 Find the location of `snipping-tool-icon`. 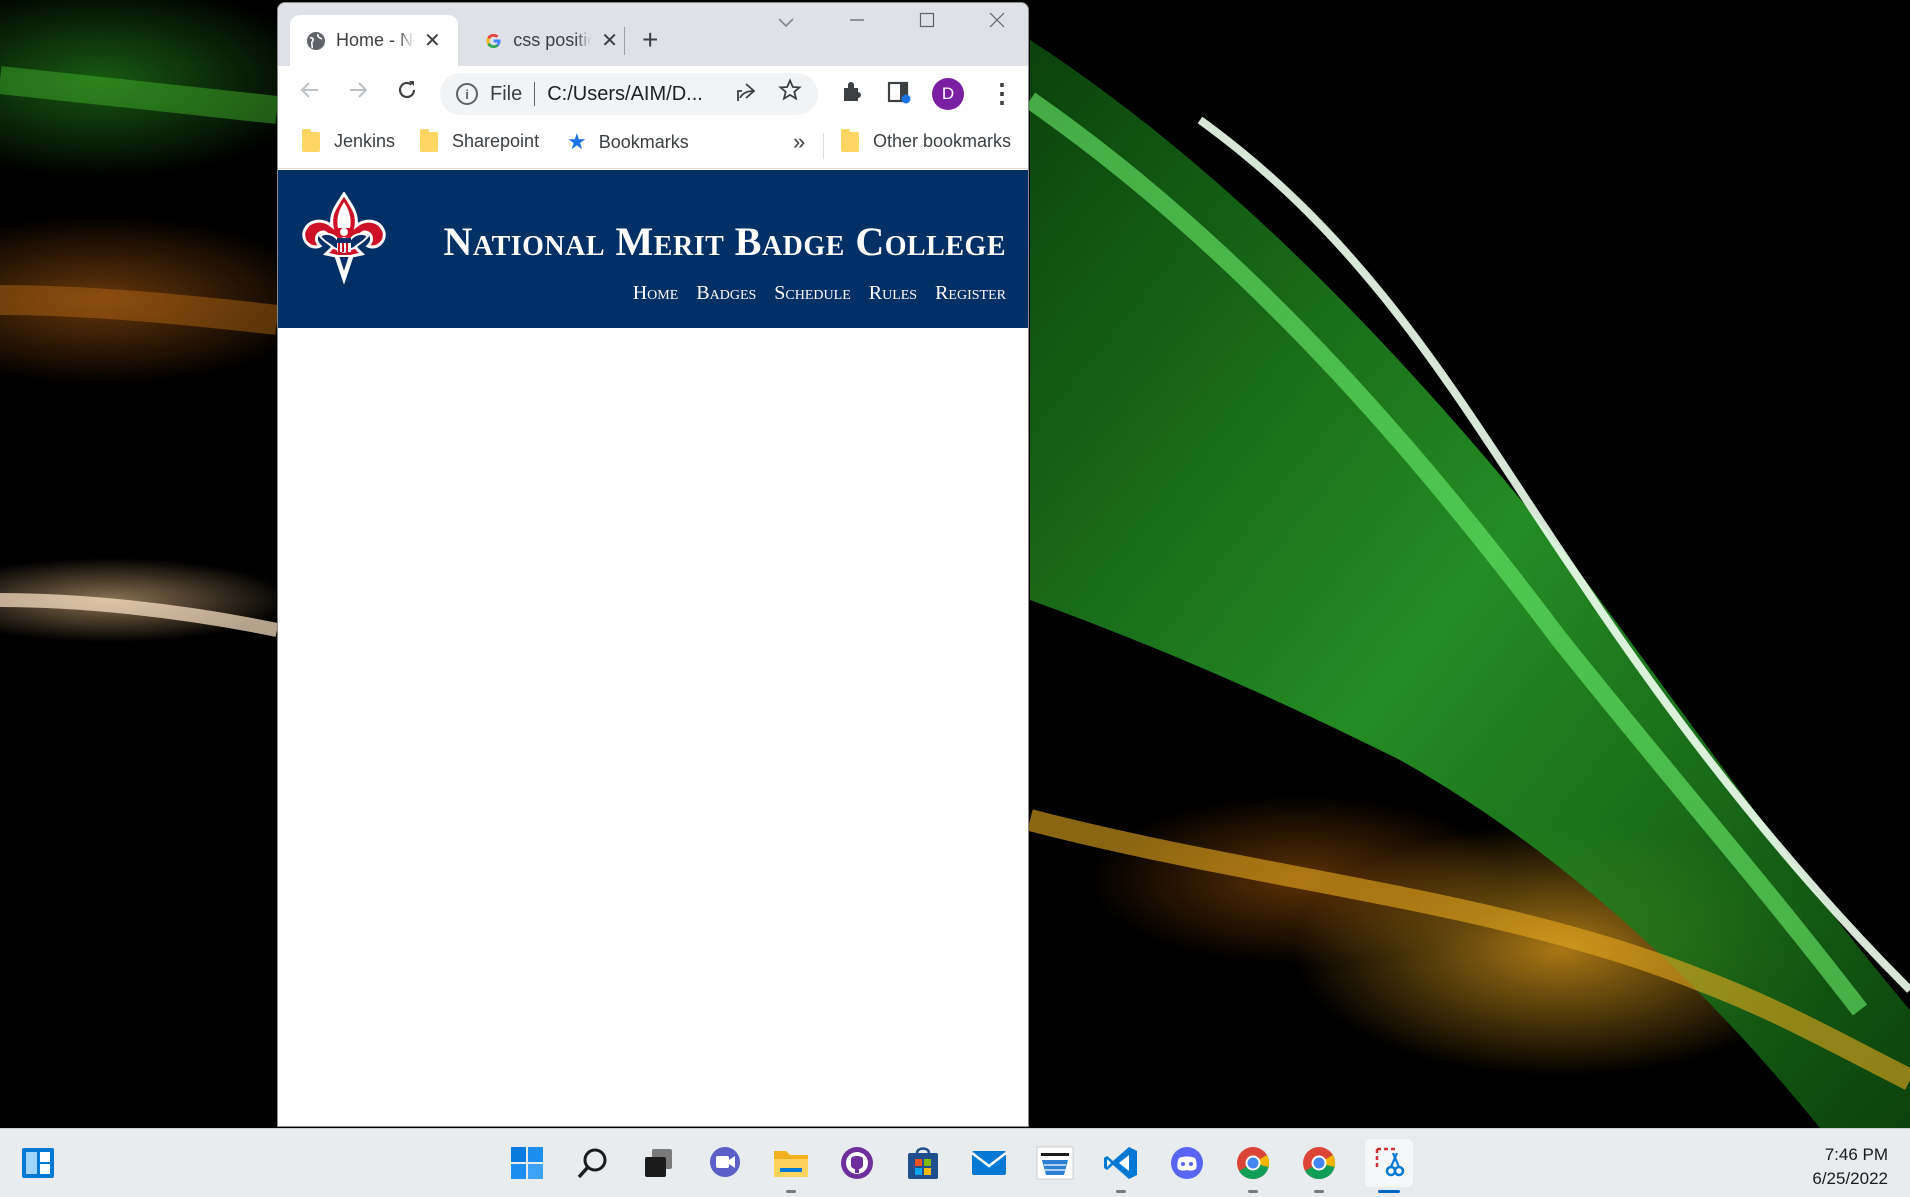

snipping-tool-icon is located at coordinates (1389, 1166).